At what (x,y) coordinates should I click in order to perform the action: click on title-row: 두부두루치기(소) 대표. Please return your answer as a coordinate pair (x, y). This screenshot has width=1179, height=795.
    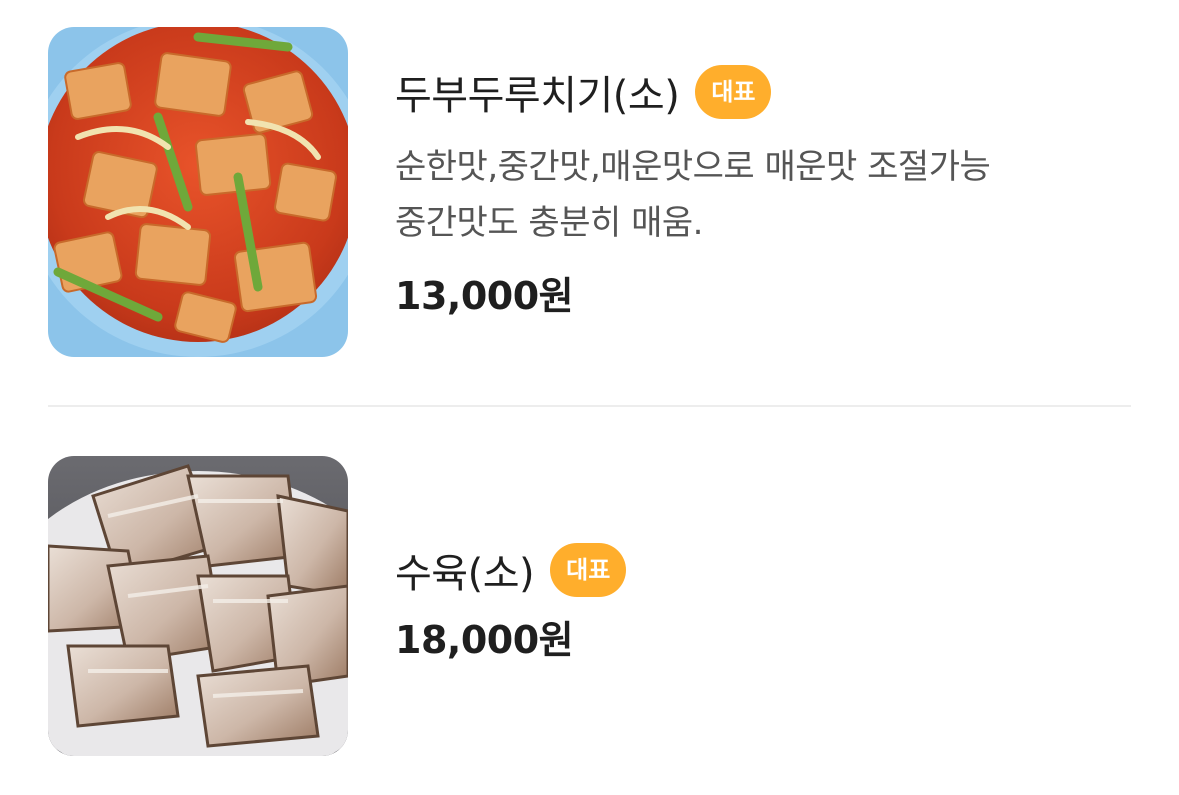
    Looking at the image, I should click on (763, 92).